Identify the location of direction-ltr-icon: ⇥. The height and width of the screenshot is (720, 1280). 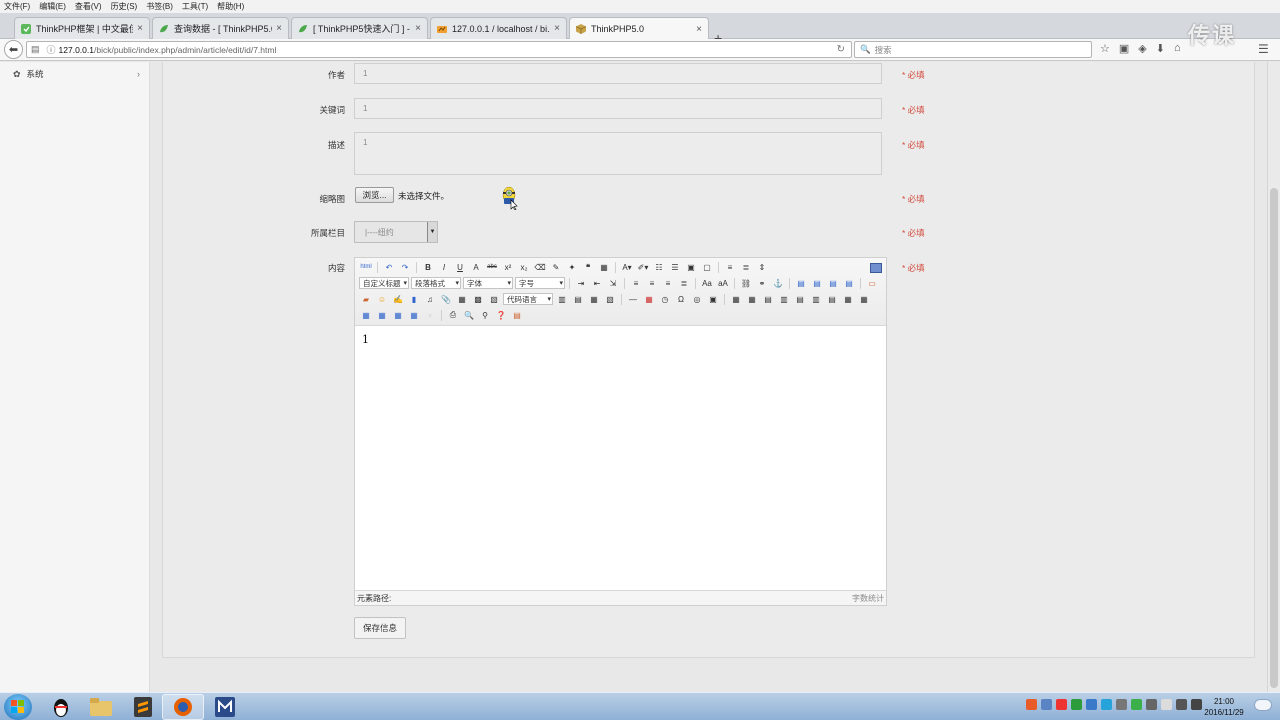
(581, 283).